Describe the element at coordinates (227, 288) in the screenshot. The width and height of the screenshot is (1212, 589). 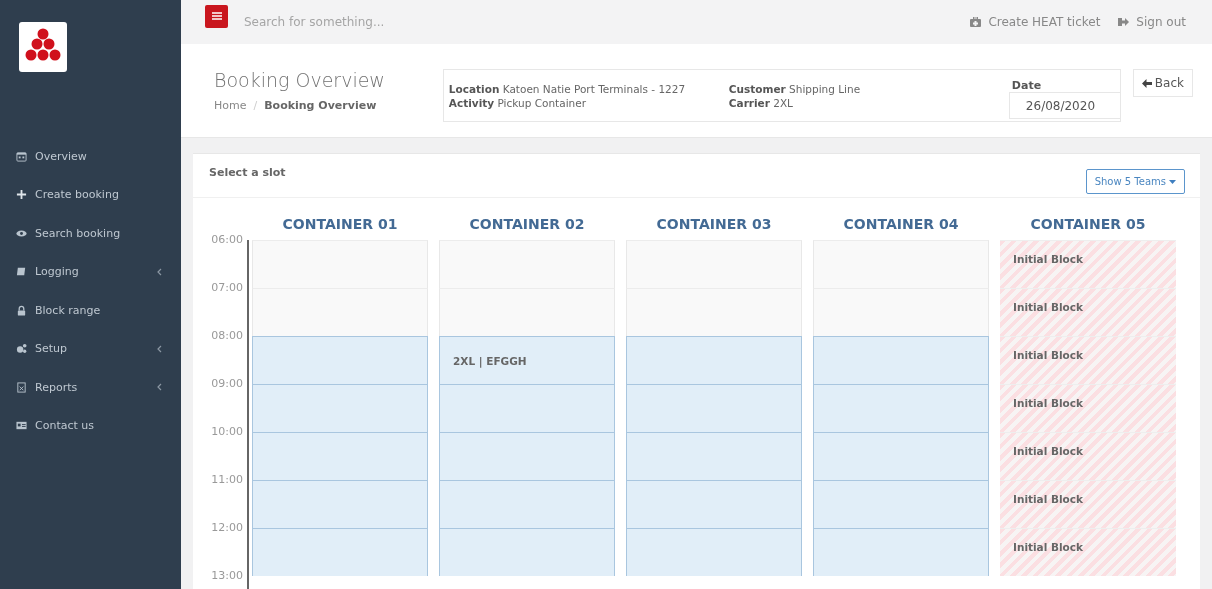
I see `time-label: 07:00` at that location.